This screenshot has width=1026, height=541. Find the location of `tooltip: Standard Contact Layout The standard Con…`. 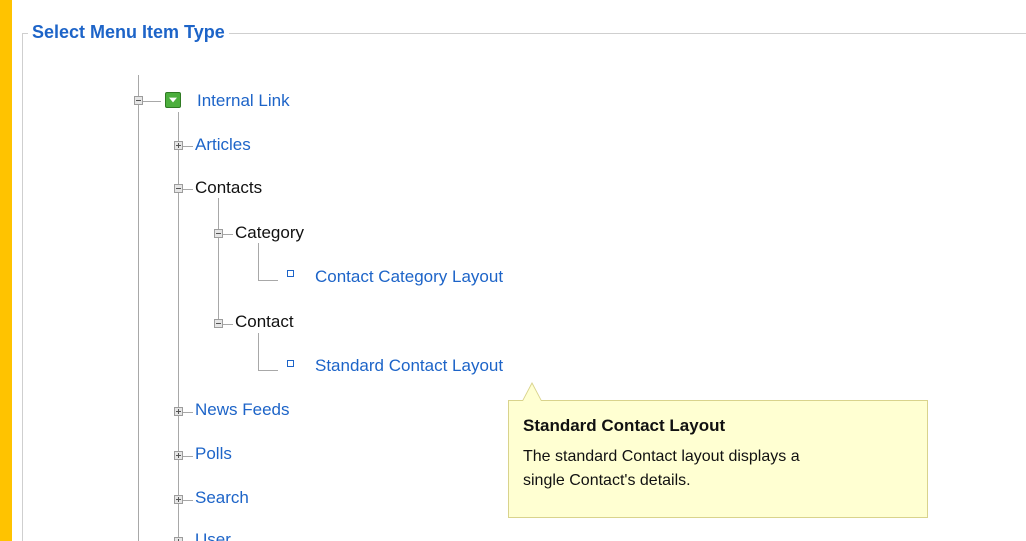

tooltip: Standard Contact Layout The standard Con… is located at coordinates (718, 459).